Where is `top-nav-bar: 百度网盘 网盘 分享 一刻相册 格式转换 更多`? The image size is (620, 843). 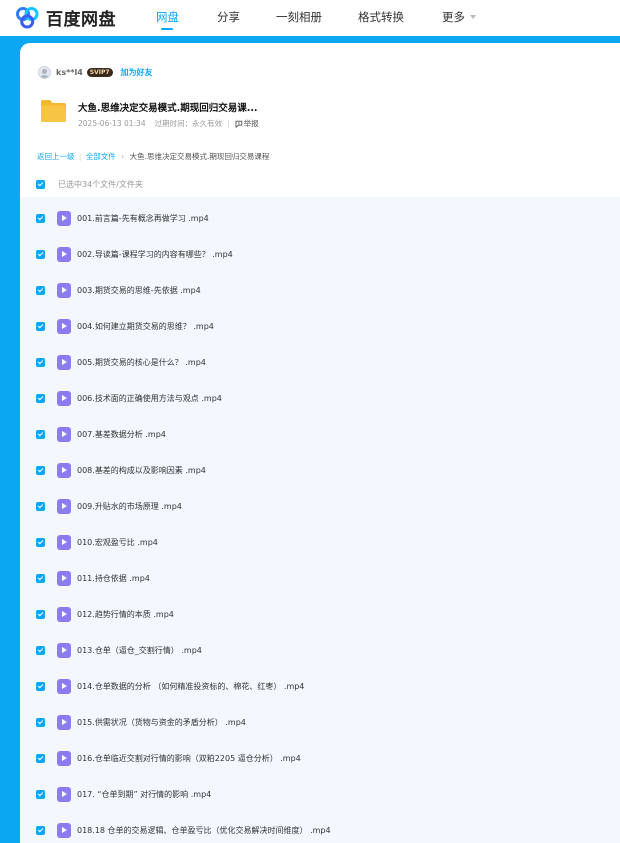 top-nav-bar: 百度网盘 网盘 分享 一刻相册 格式转换 更多 is located at coordinates (310, 18).